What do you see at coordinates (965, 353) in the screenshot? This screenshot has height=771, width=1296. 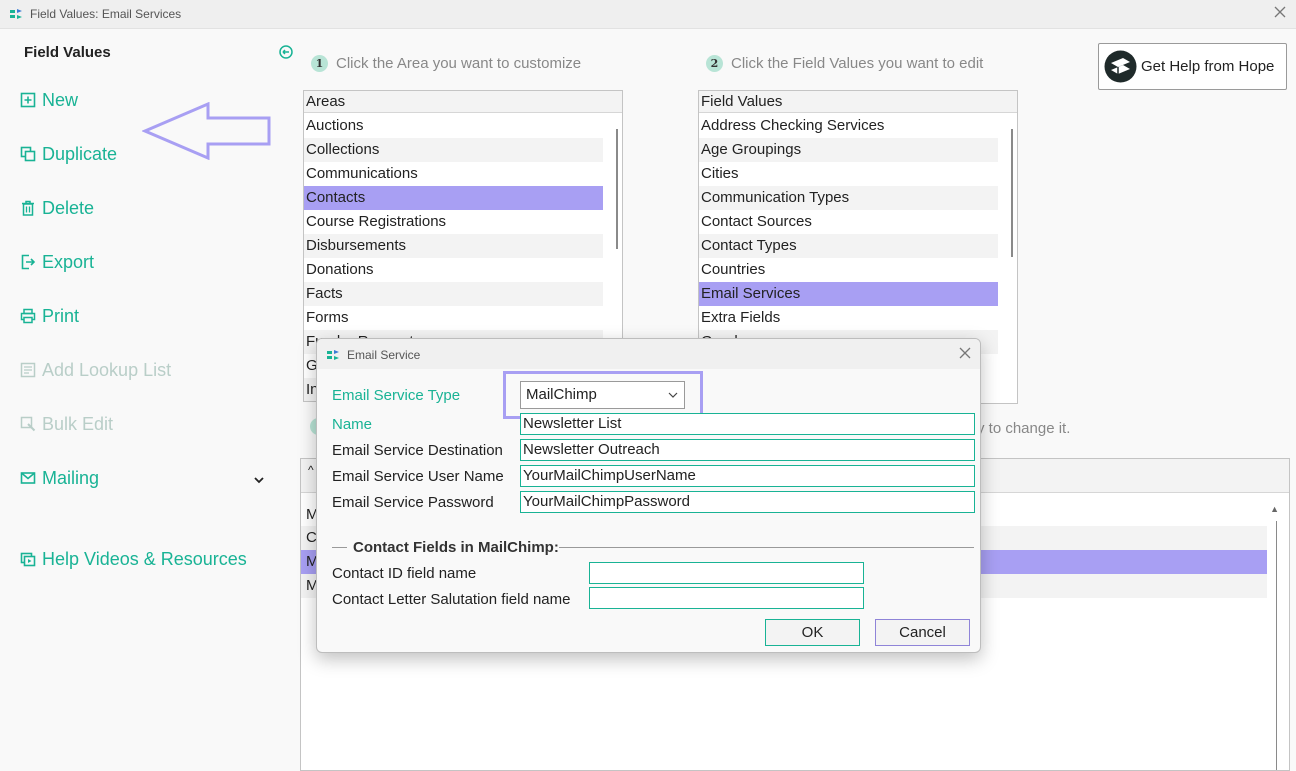 I see `dialog-close-icon` at bounding box center [965, 353].